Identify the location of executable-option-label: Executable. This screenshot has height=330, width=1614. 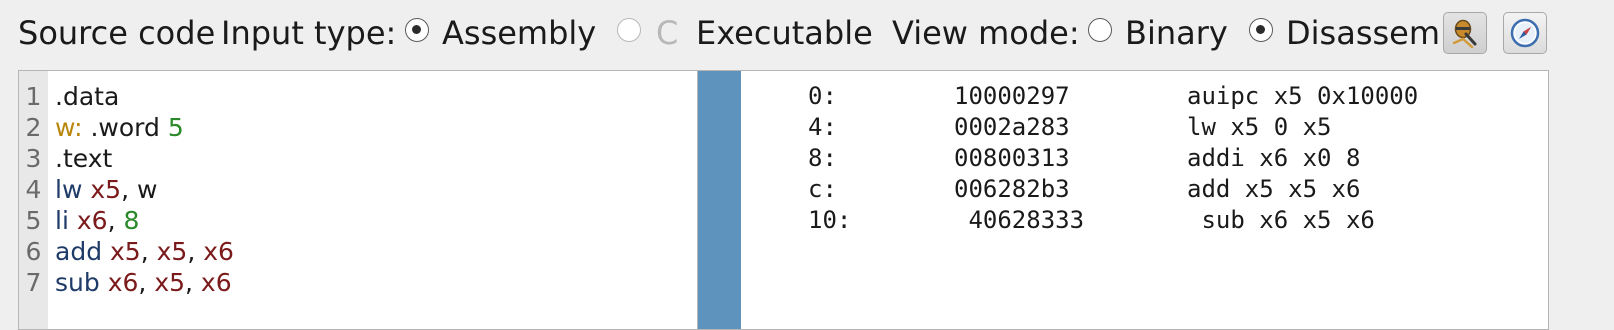
(788, 33).